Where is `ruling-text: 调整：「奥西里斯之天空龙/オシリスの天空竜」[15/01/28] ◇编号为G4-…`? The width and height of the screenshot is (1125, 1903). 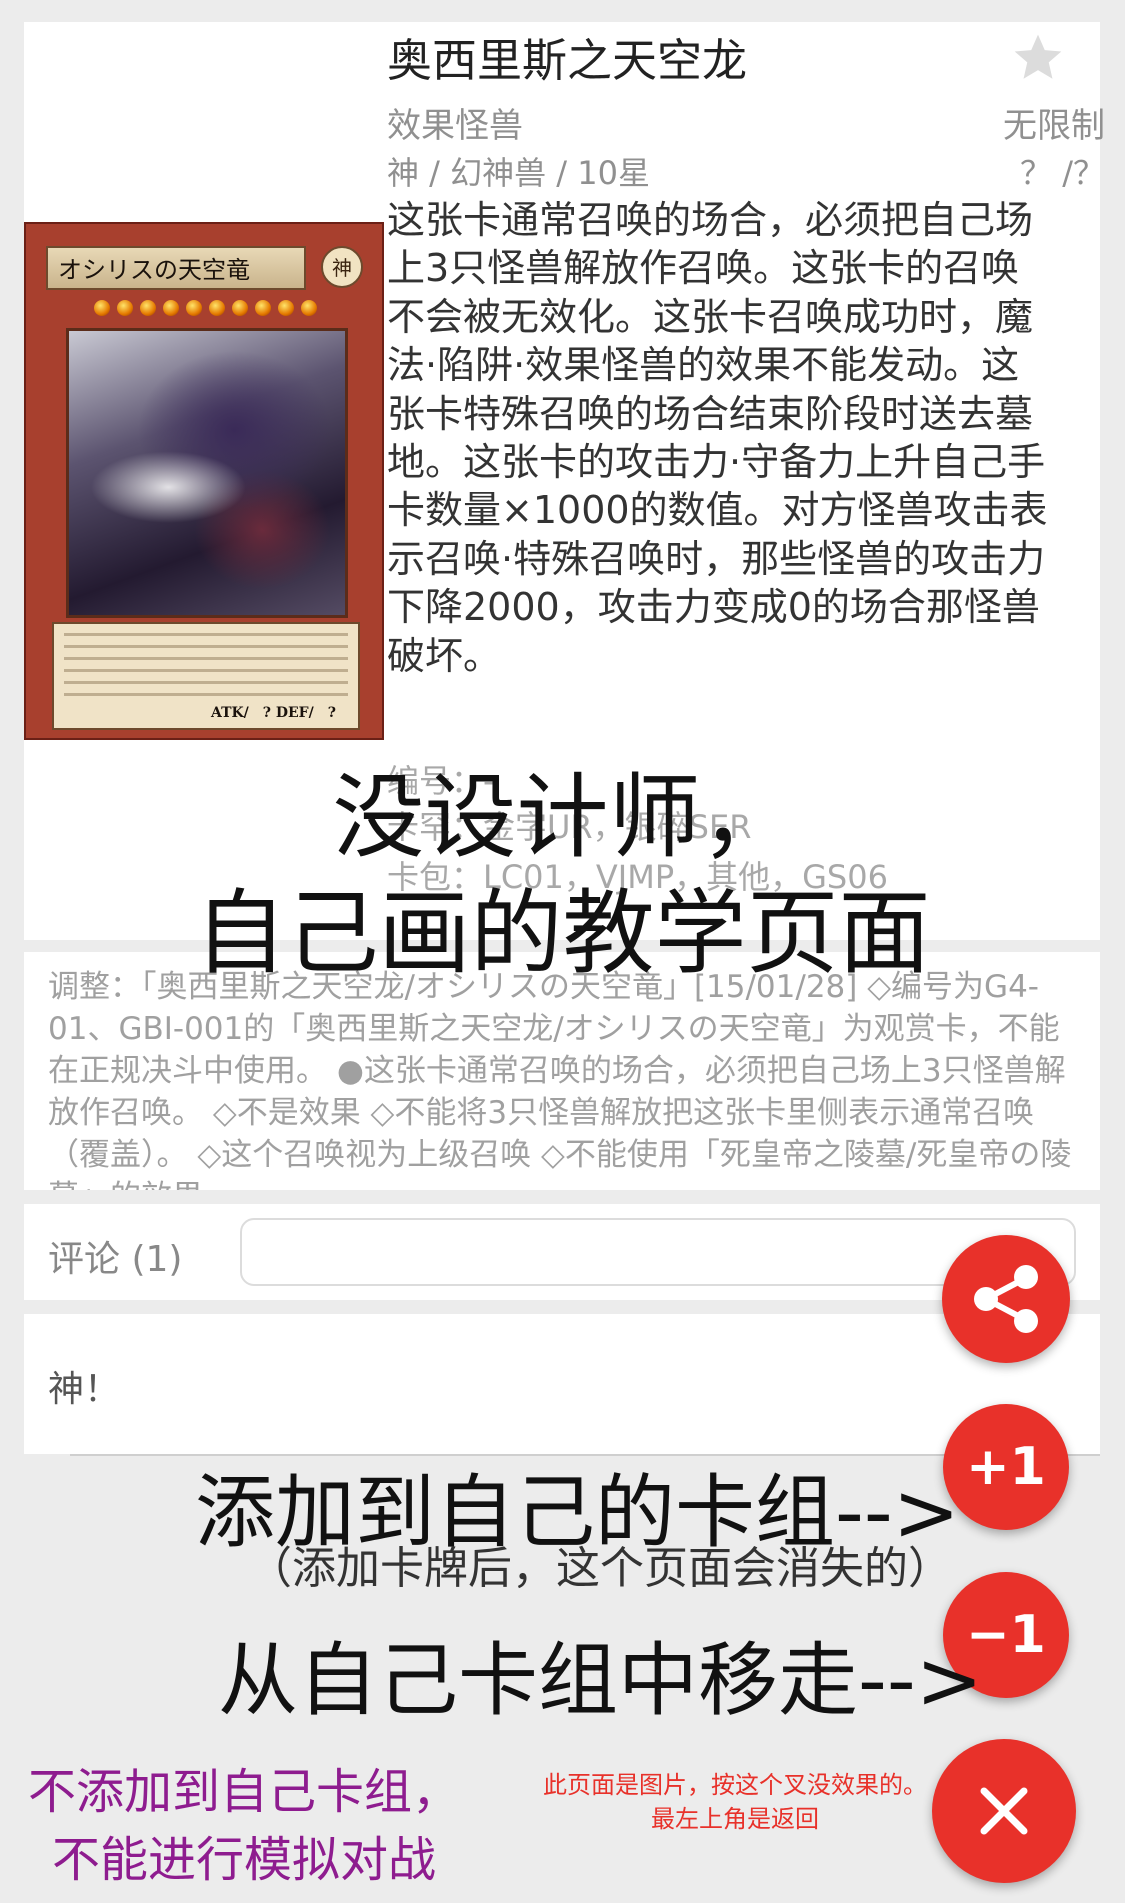
ruling-text: 调整：「奥西里斯之天空龙/オシリスの天空竜」[15/01/28] ◇编号为G4-… is located at coordinates (560, 1079).